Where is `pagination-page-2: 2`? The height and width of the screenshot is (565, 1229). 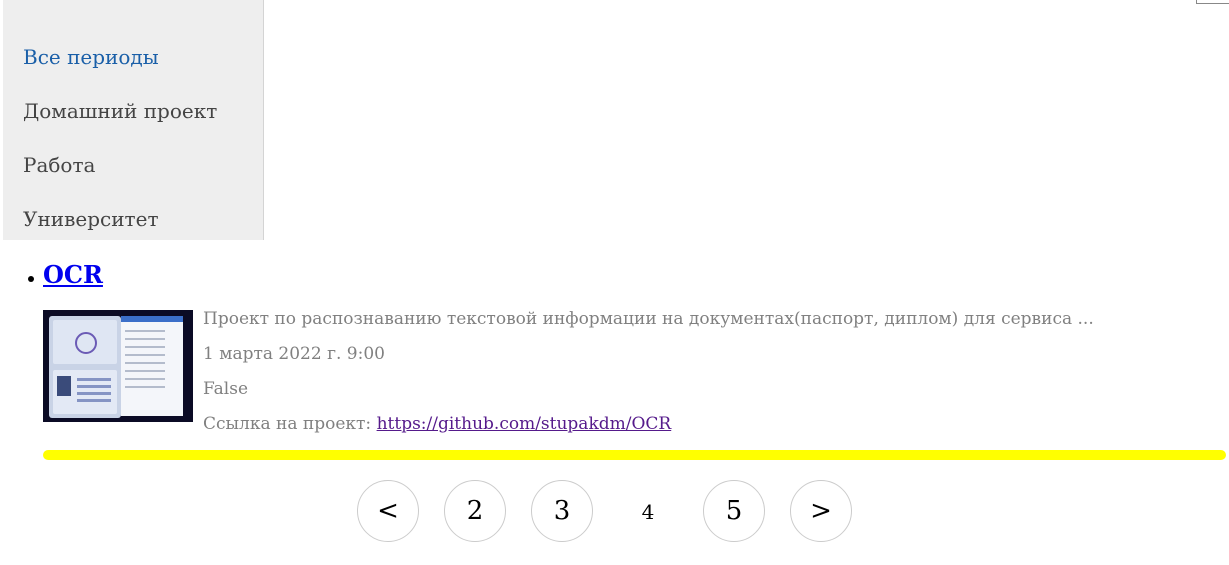
pagination-page-2: 2 is located at coordinates (475, 511).